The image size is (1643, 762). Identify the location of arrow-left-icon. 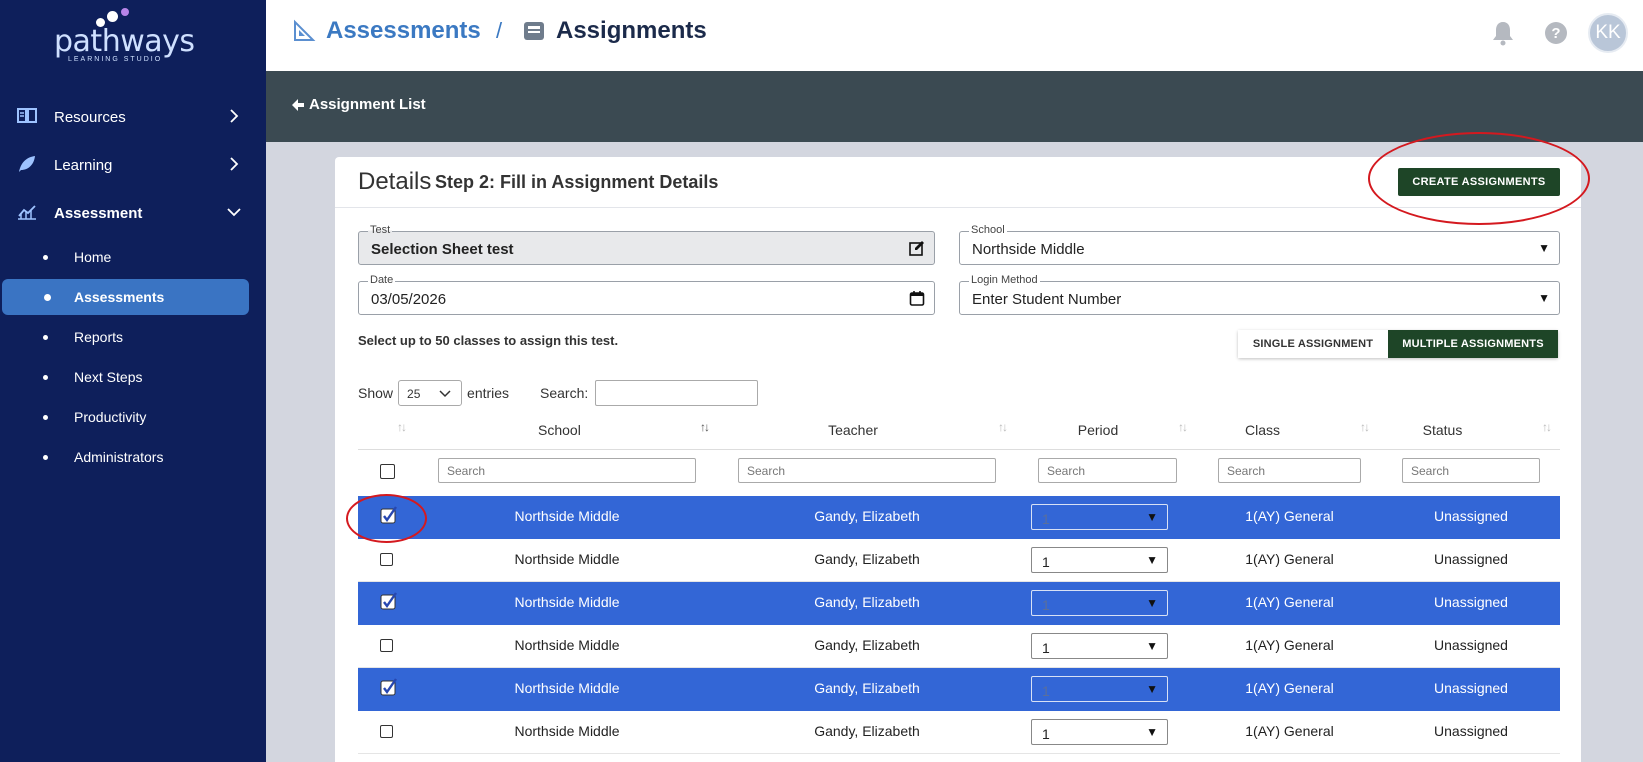
(298, 104).